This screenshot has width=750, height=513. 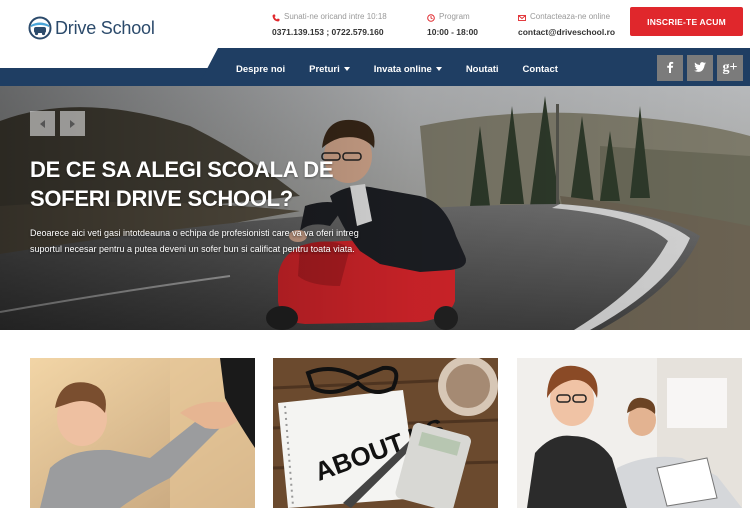 I want to click on slider-next-button, so click(x=72, y=123).